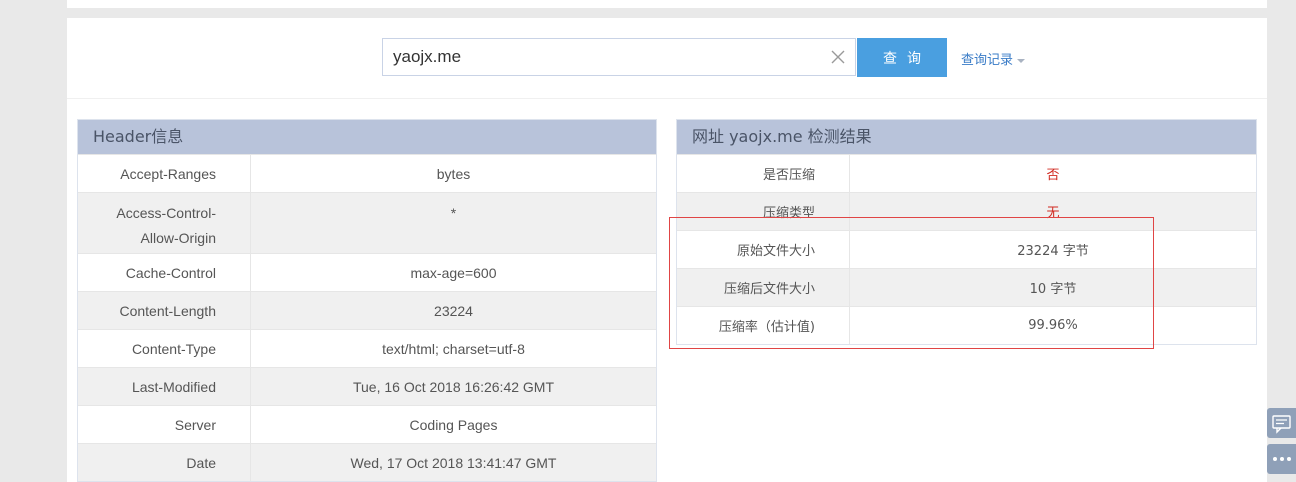  Describe the element at coordinates (987, 60) in the screenshot. I see `history-label: 查询记录` at that location.